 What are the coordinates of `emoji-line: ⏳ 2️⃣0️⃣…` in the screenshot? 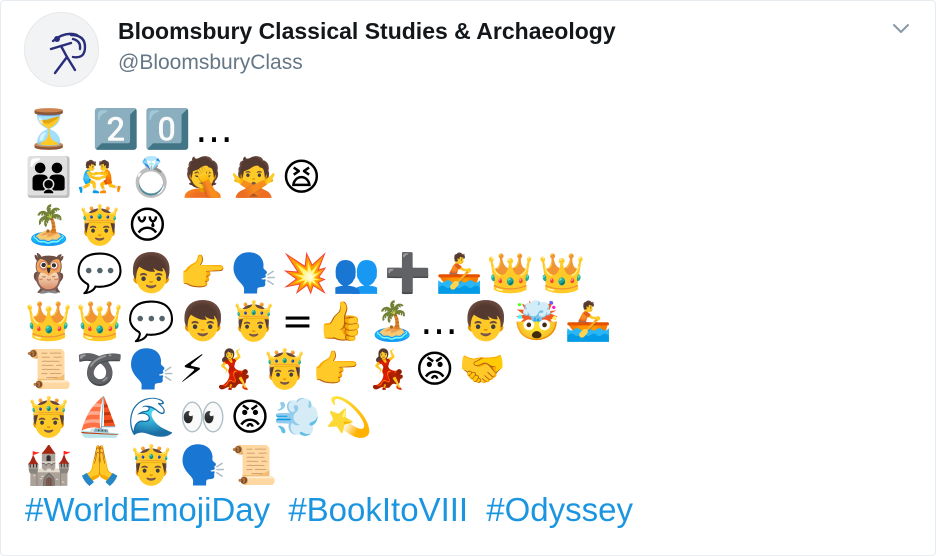 It's located at (131, 129).